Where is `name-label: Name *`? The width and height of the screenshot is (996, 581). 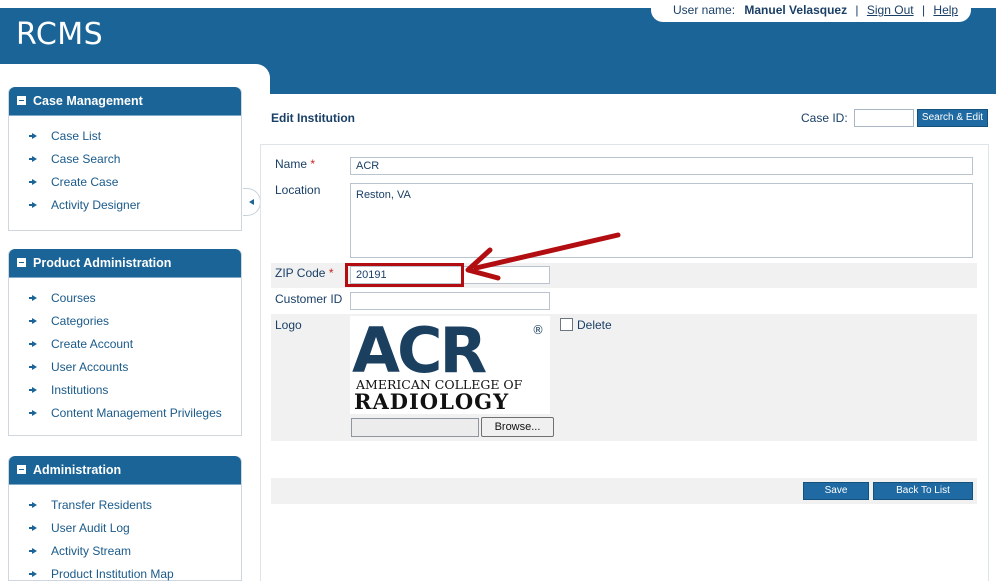 name-label: Name * is located at coordinates (295, 164).